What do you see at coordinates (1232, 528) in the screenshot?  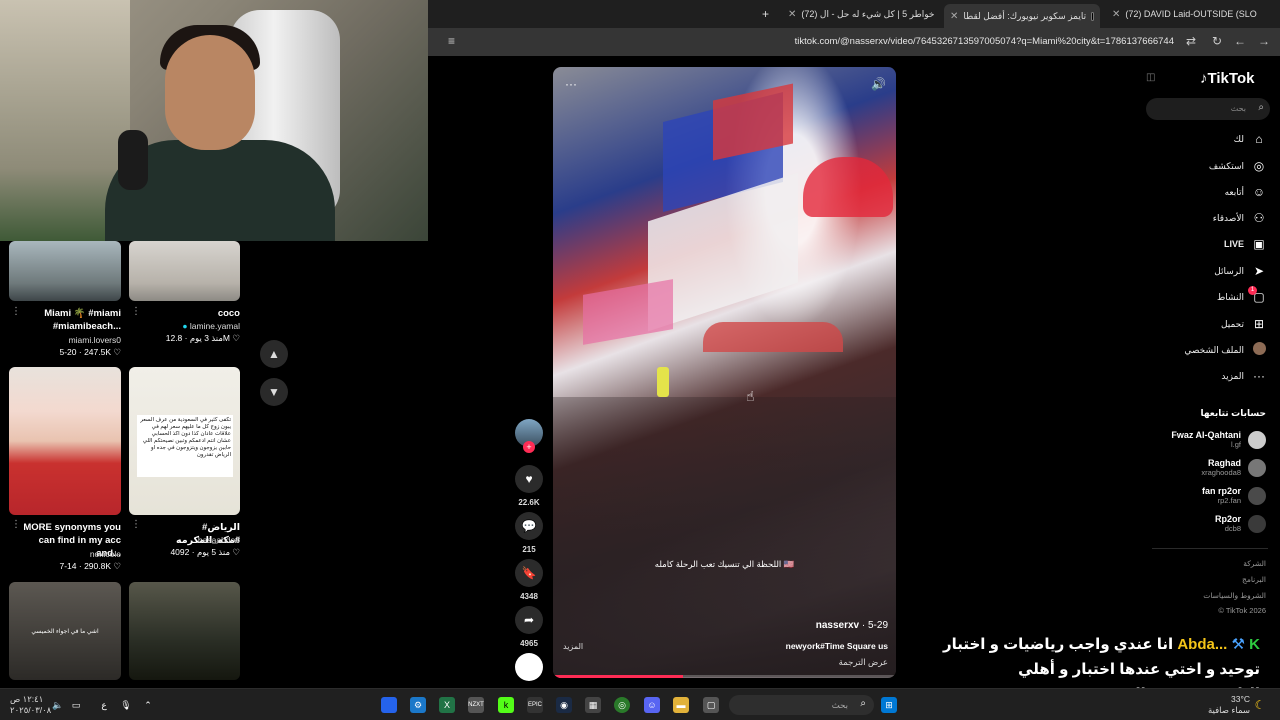 I see `account-handle: dcb8` at bounding box center [1232, 528].